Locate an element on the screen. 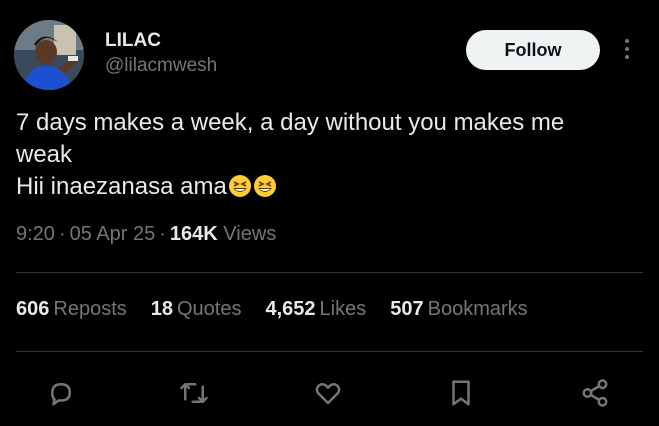 The width and height of the screenshot is (659, 426). reply-icon is located at coordinates (61, 393).